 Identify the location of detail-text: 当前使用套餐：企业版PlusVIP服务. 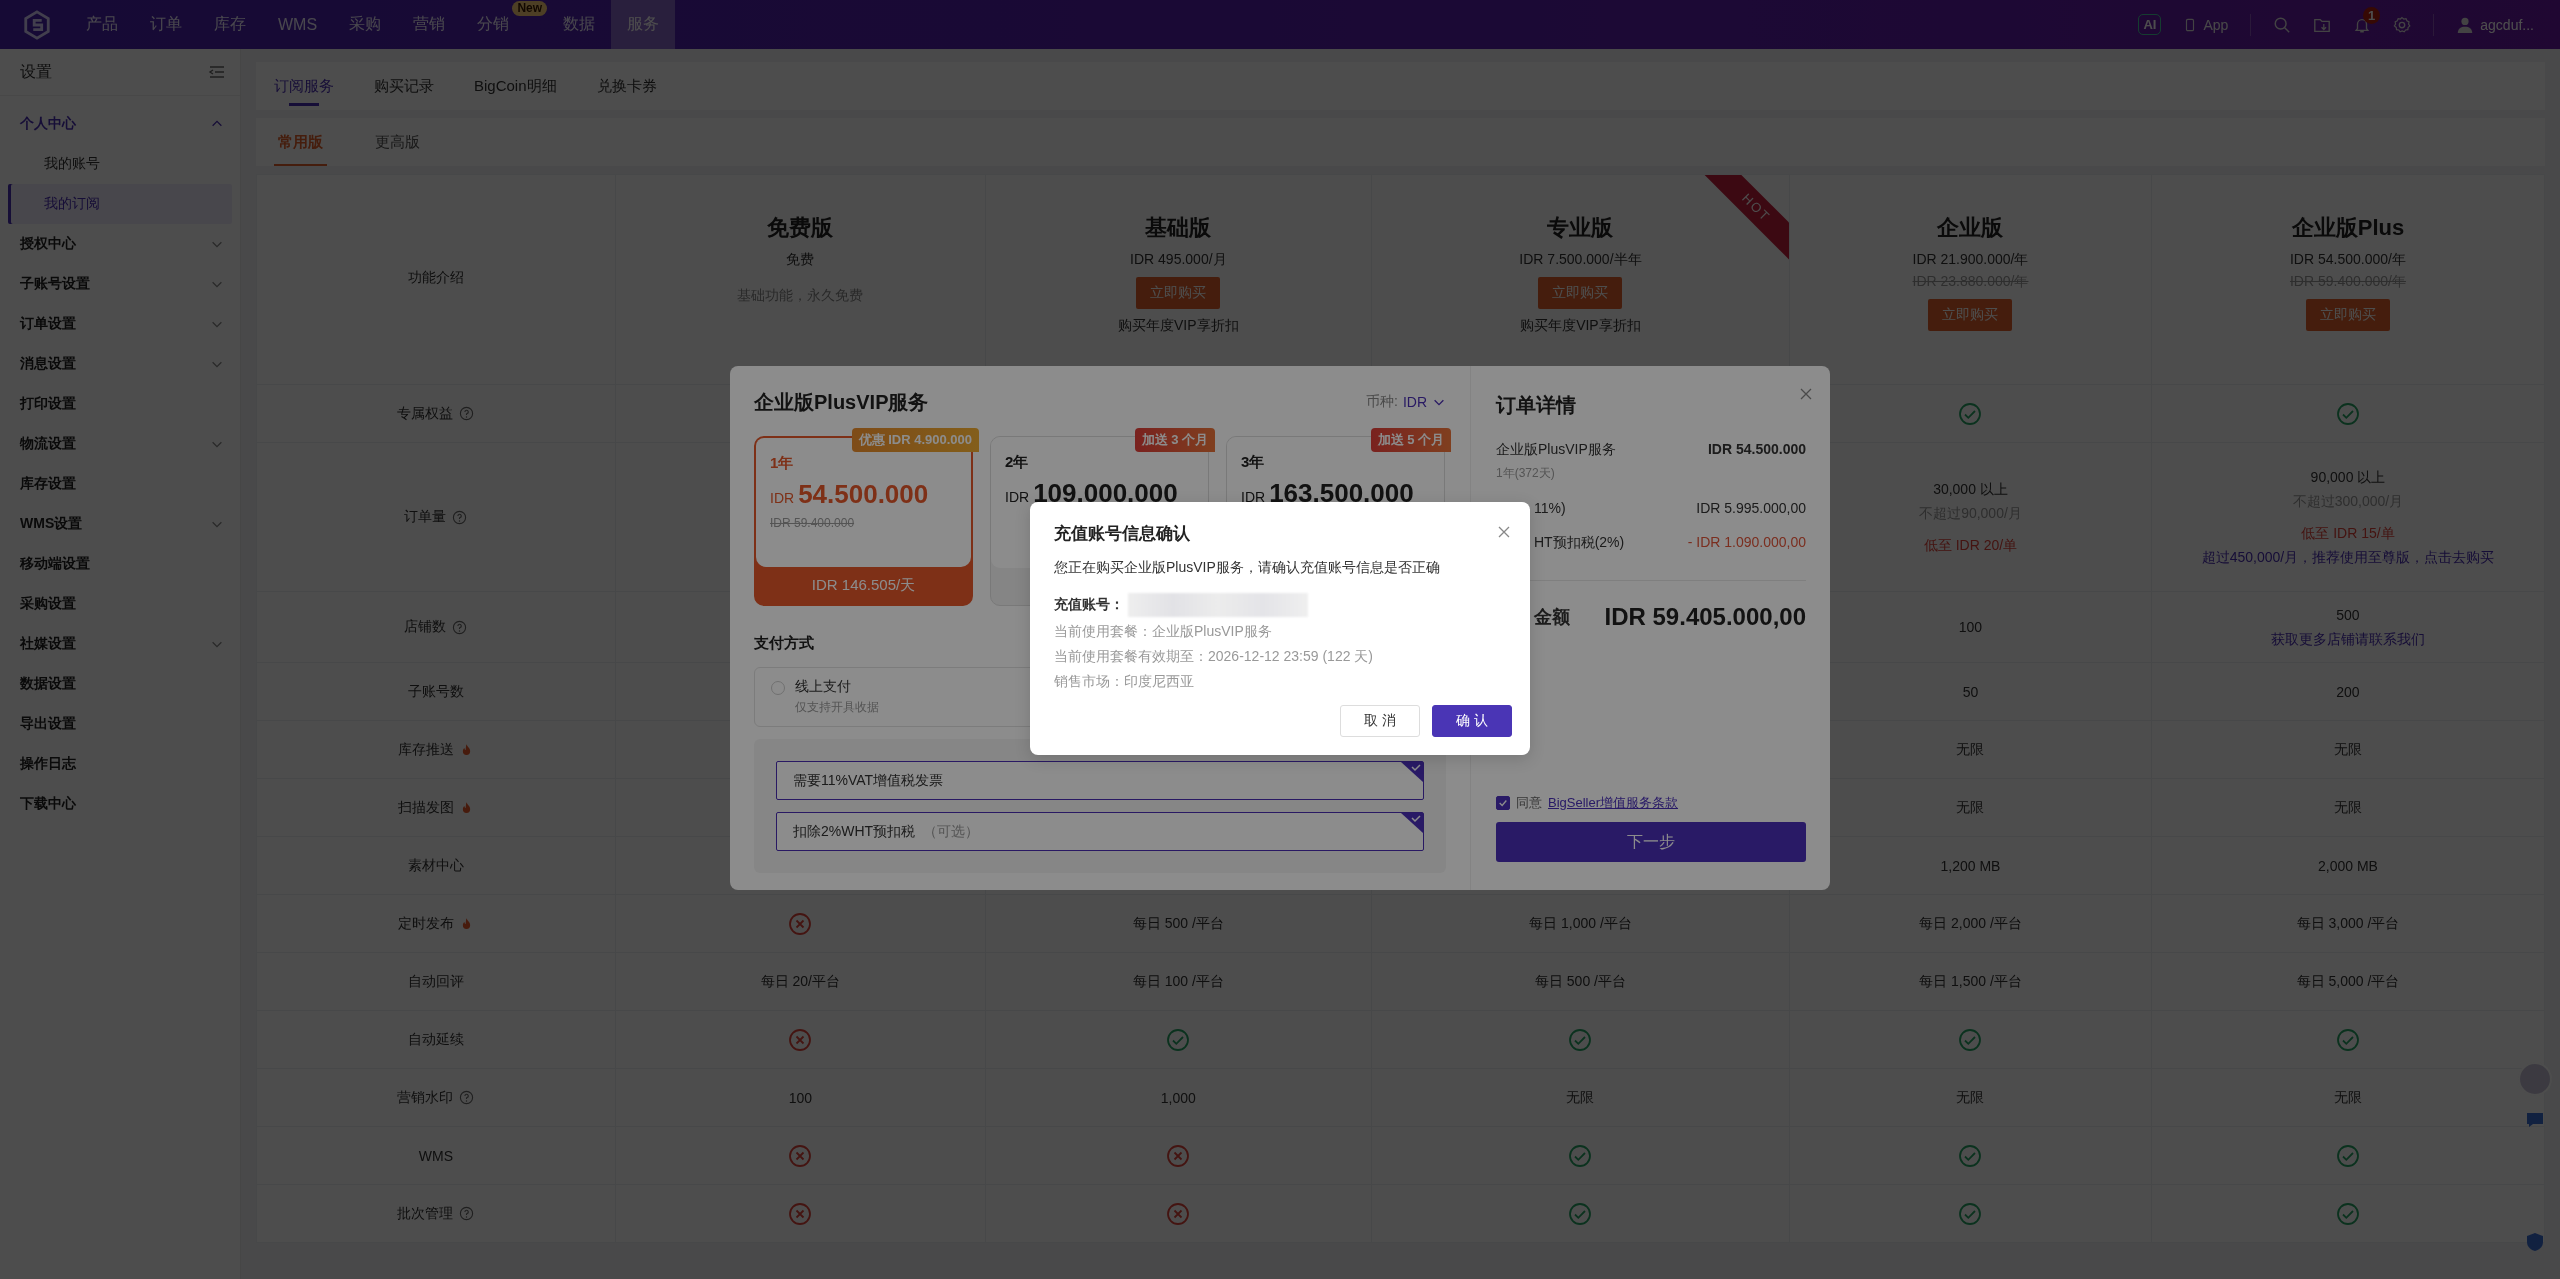
(1163, 631).